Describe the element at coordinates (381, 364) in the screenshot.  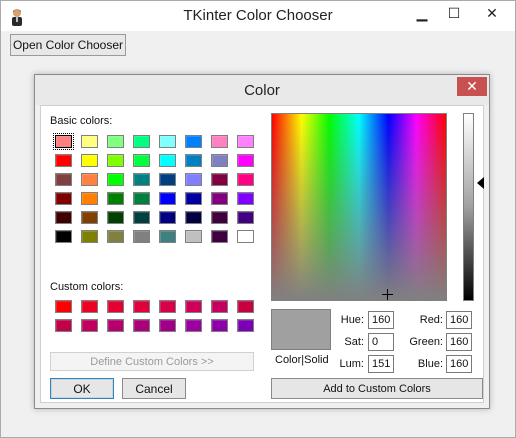
I see `lum-field: 151` at that location.